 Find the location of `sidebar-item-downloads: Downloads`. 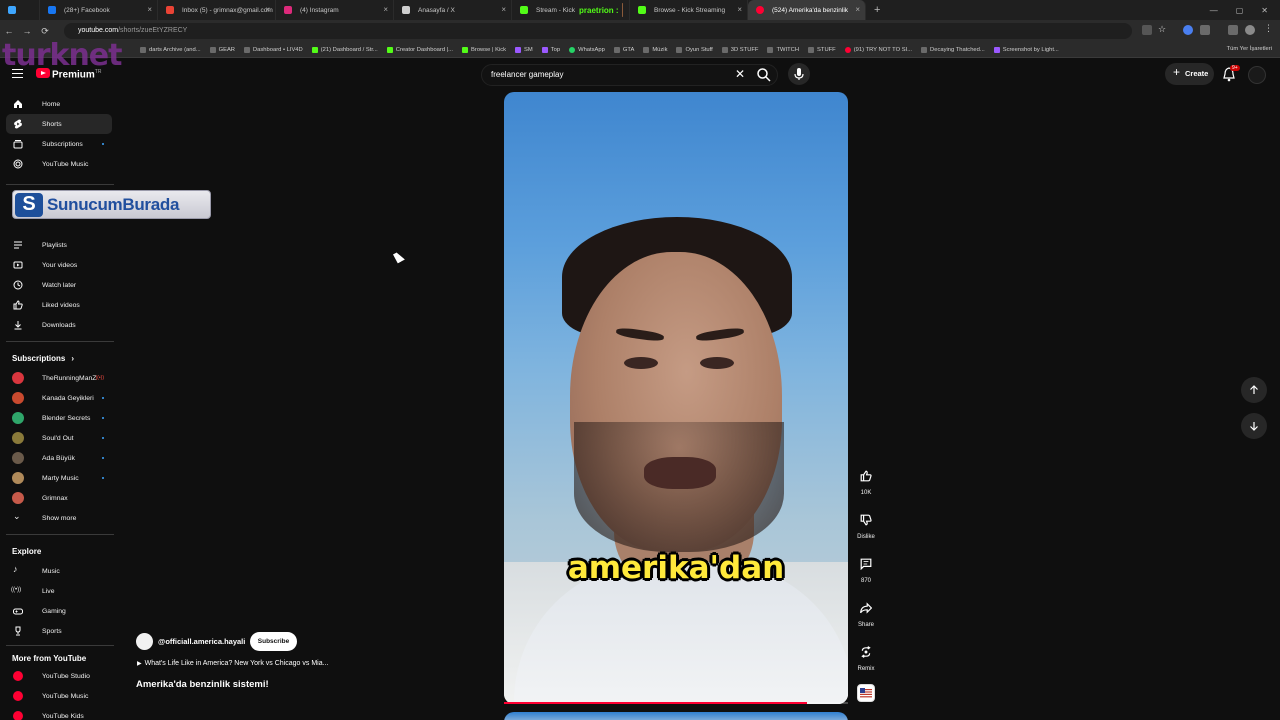

sidebar-item-downloads: Downloads is located at coordinates (59, 325).